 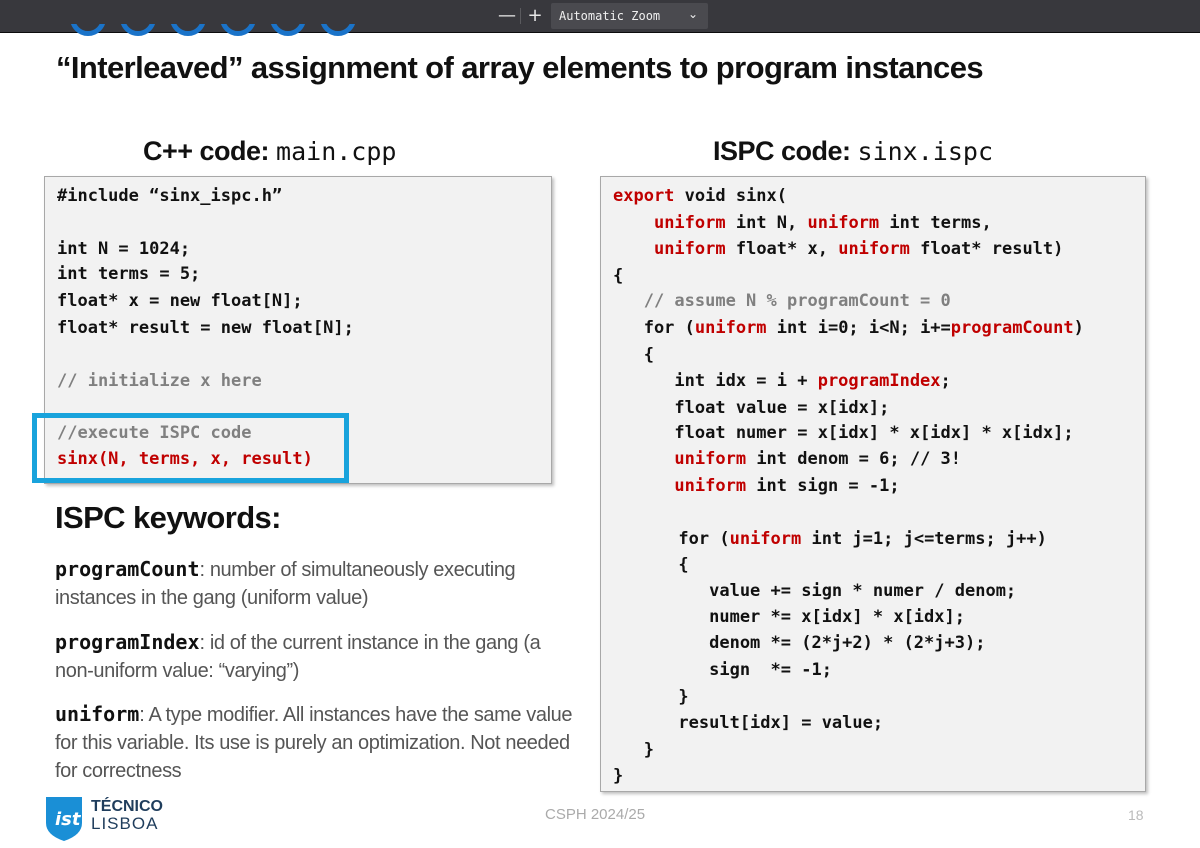 I want to click on ispc-panel-heading: ISPC code: sinx.ispc, so click(x=853, y=151).